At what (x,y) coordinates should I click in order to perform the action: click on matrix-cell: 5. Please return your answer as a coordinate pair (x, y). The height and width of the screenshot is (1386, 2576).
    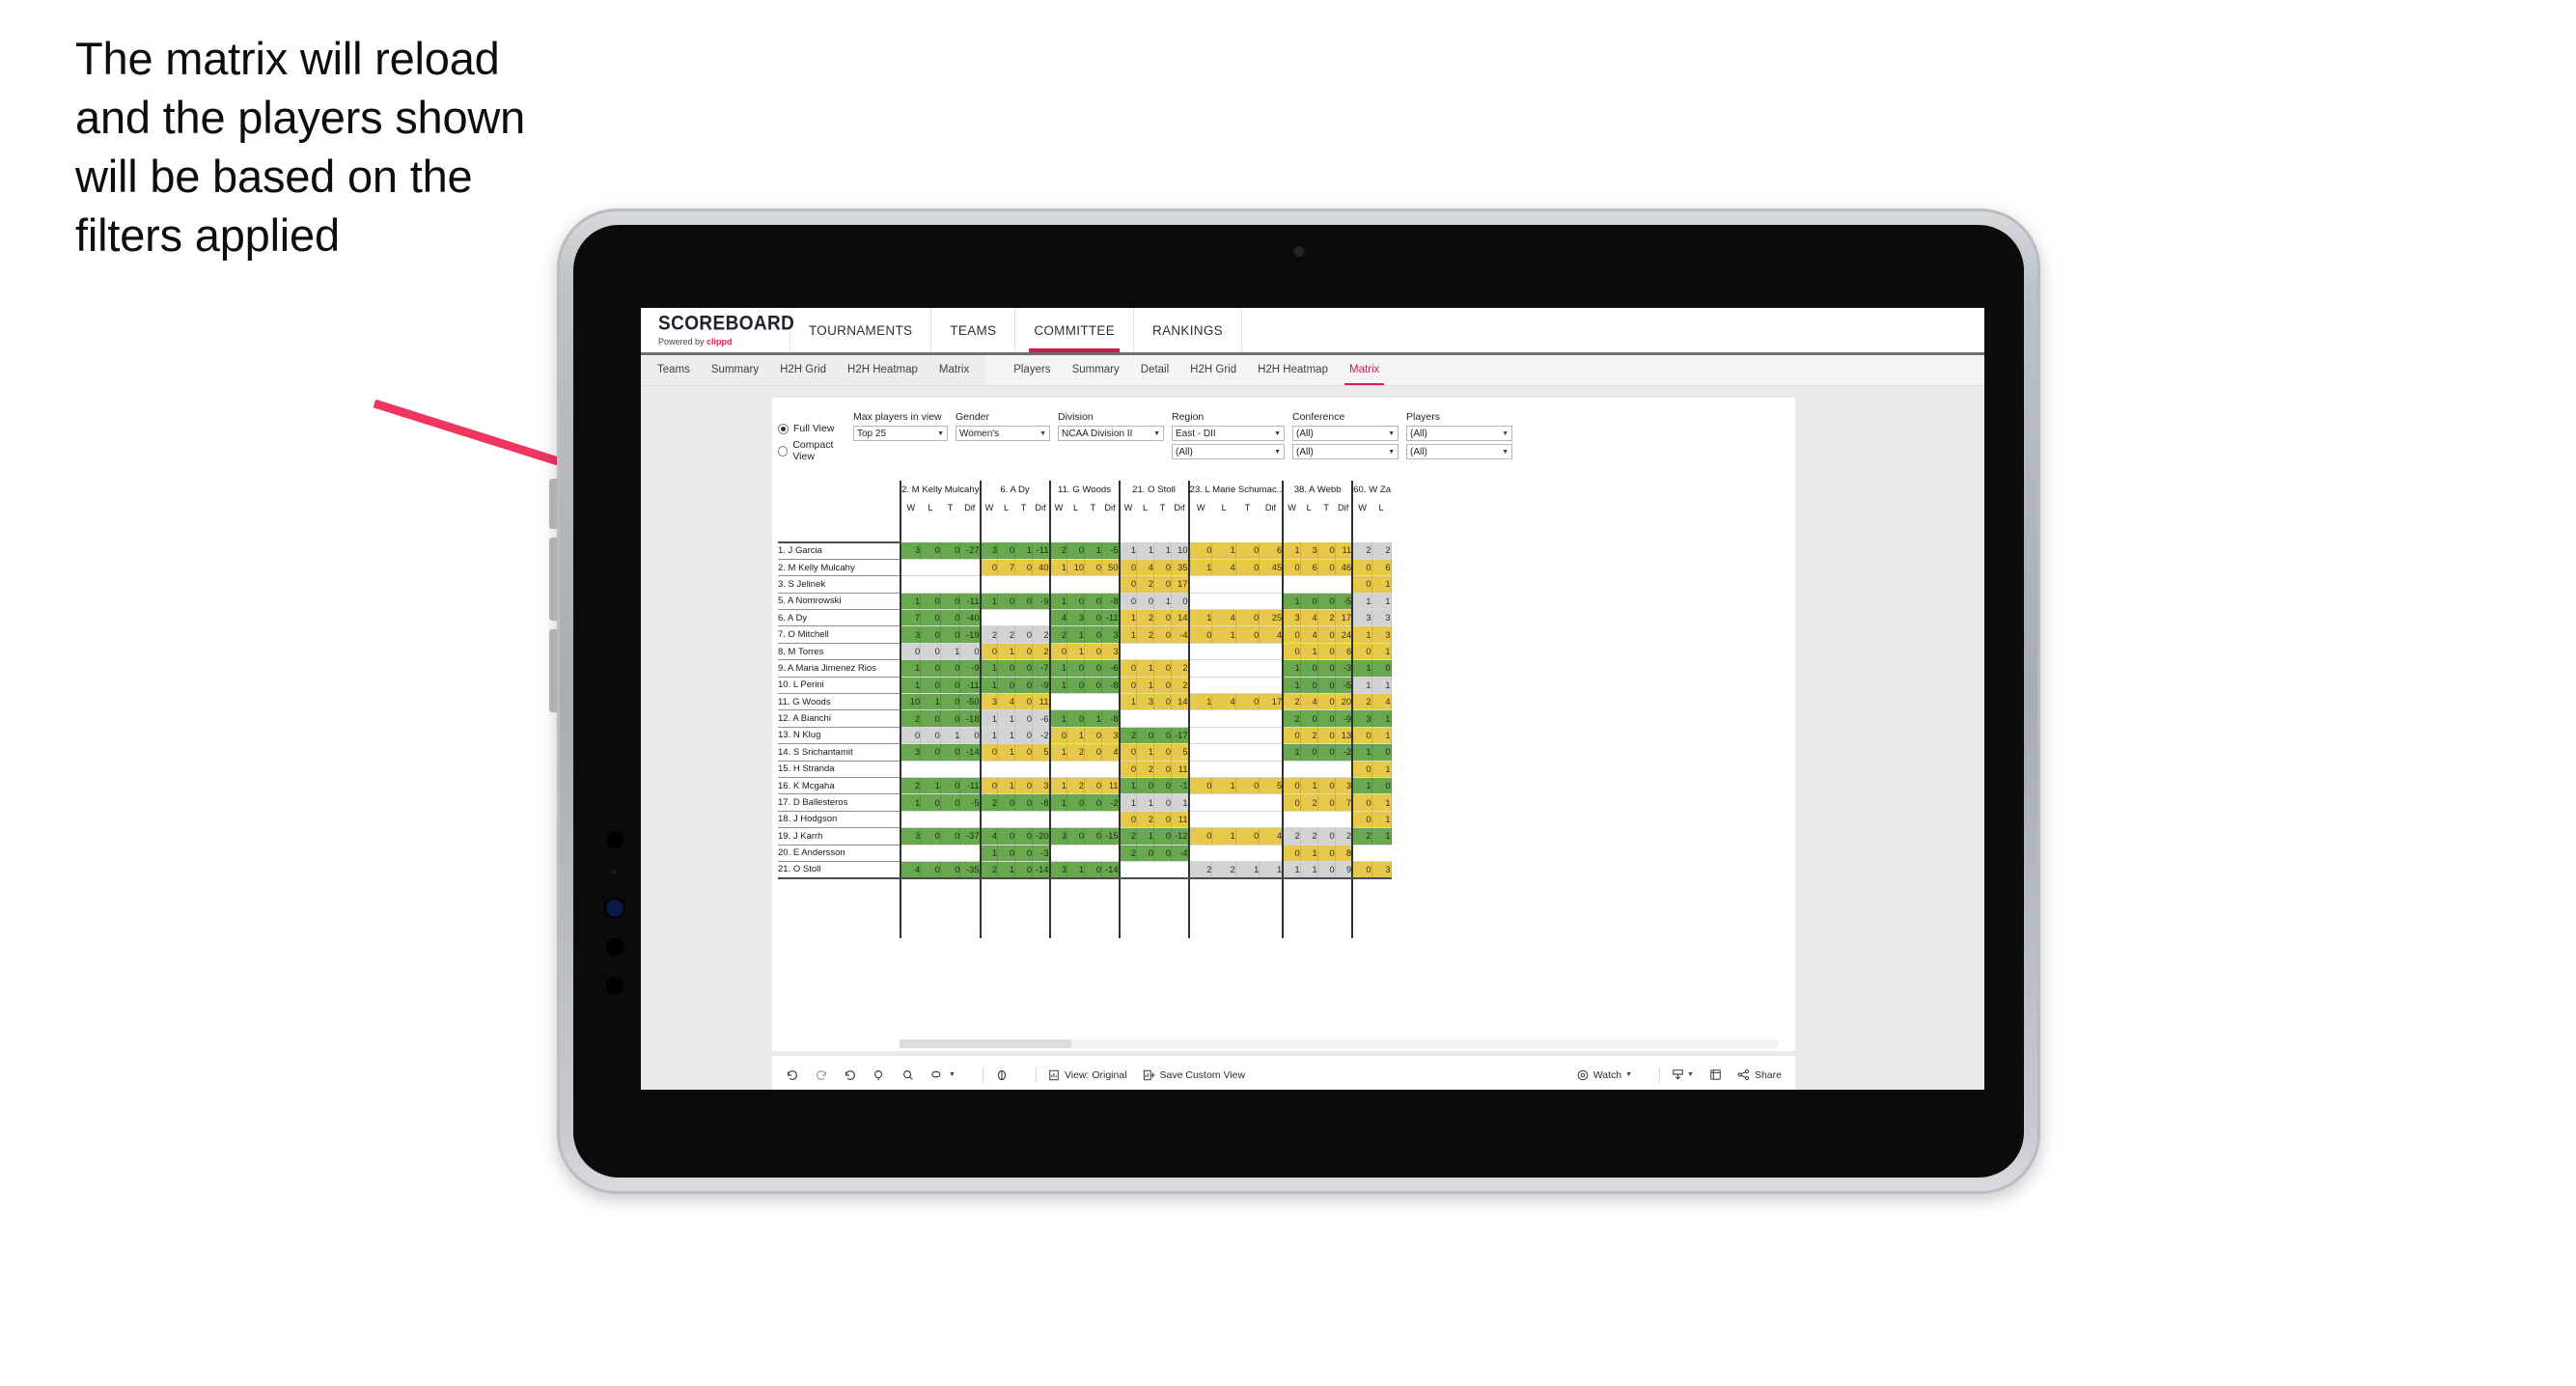
    Looking at the image, I should click on (1180, 752).